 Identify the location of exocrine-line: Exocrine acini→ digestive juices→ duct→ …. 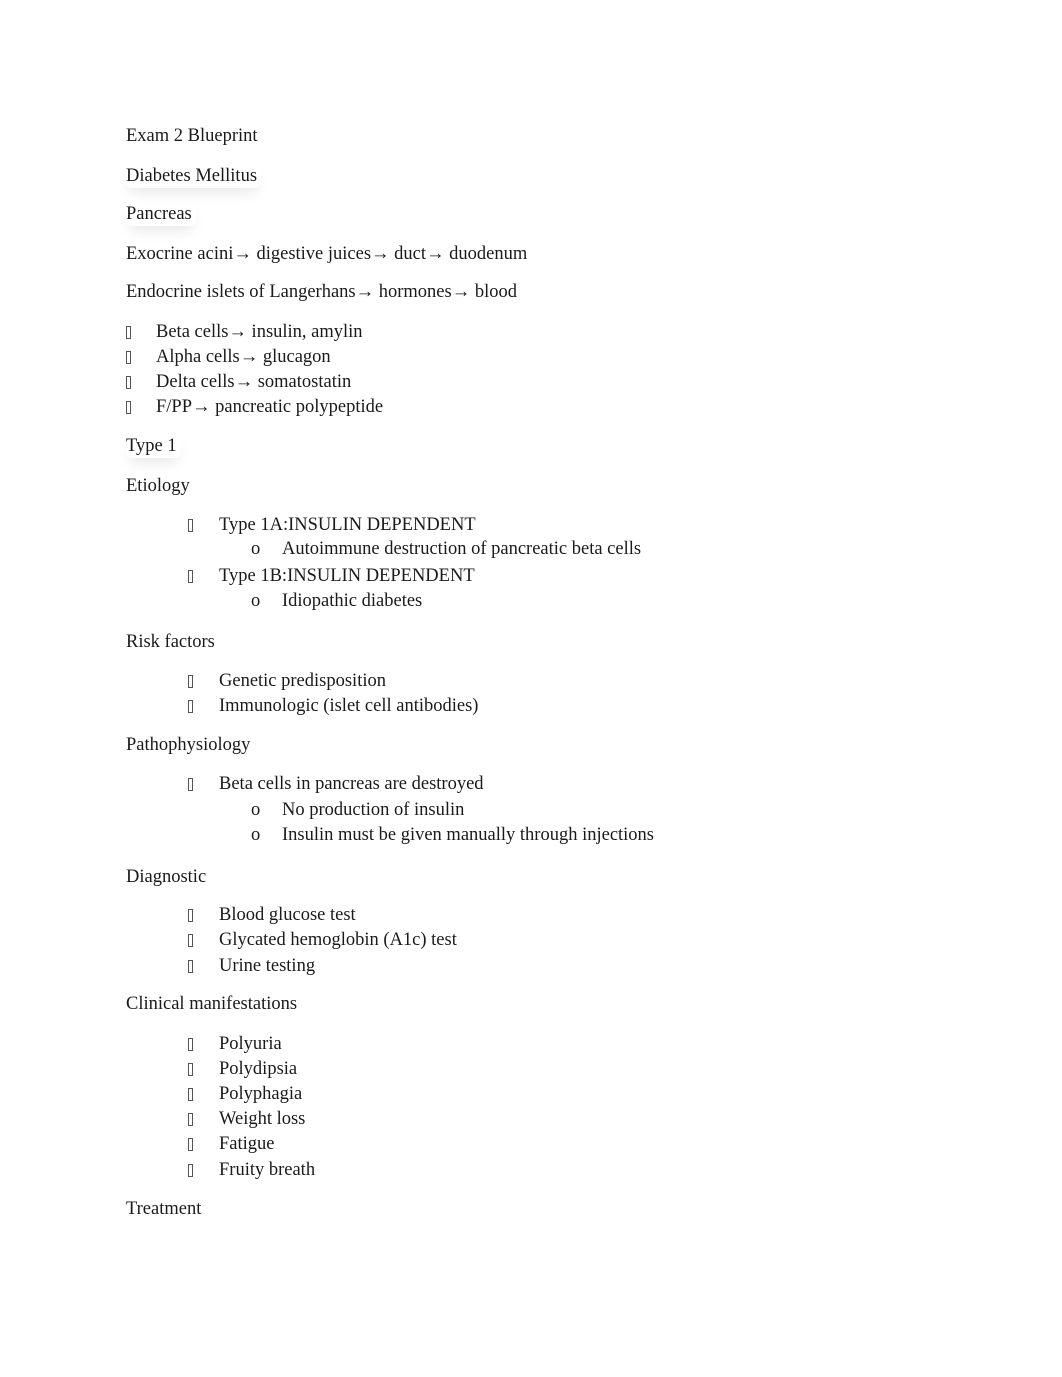
(327, 254).